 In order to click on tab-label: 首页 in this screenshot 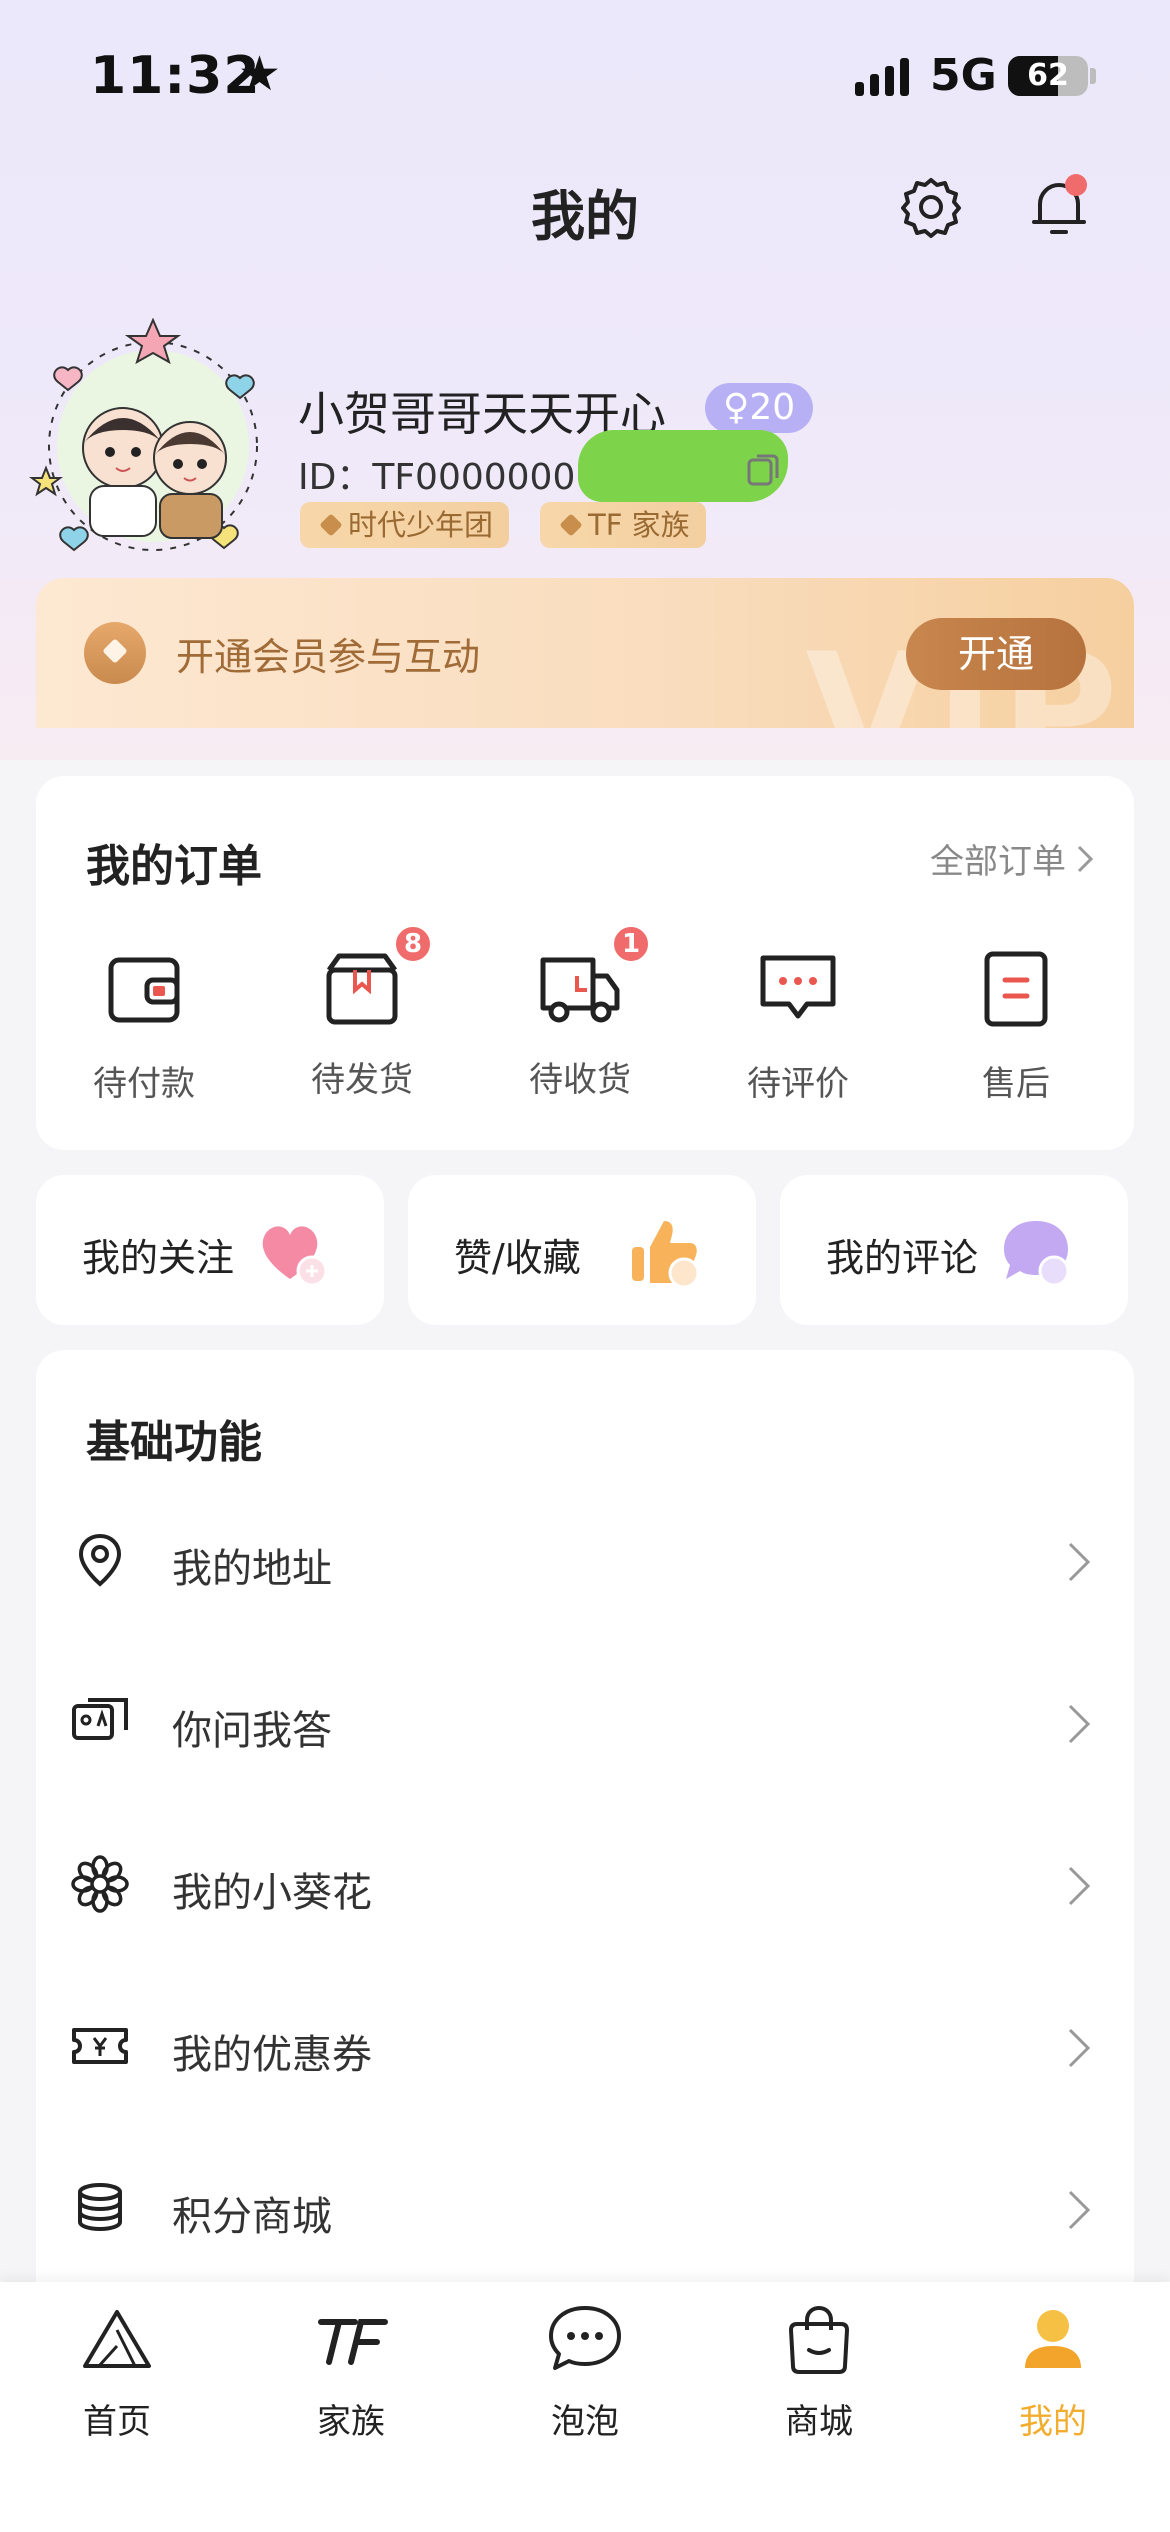, I will do `click(117, 2422)`.